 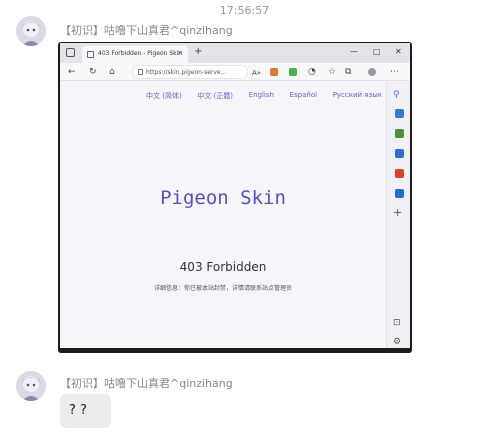 What do you see at coordinates (354, 51) in the screenshot?
I see `minimize-button: —` at bounding box center [354, 51].